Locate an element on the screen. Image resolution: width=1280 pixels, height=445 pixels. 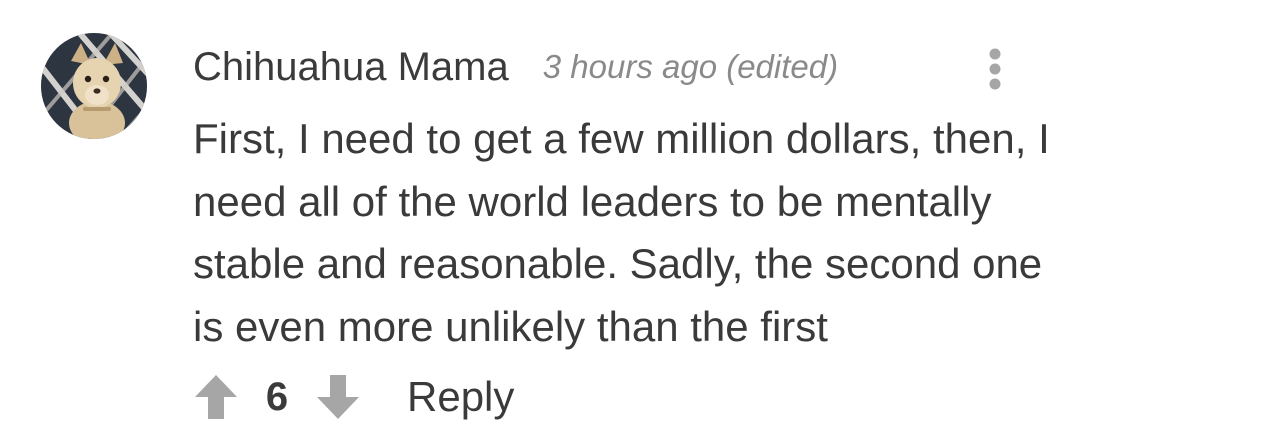
chihuahua-avatar-icon is located at coordinates (94, 86).